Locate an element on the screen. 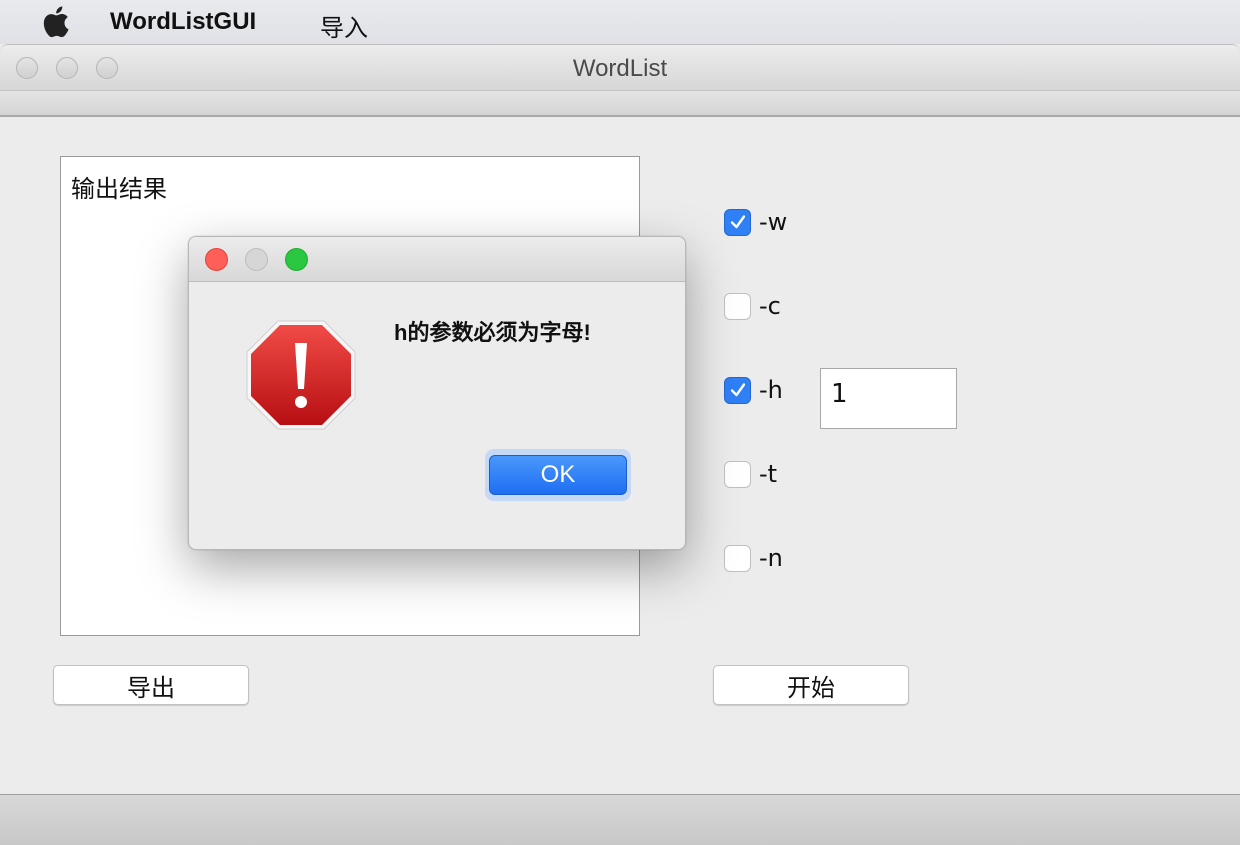 This screenshot has width=1240, height=845. dialog-close-button is located at coordinates (216, 259).